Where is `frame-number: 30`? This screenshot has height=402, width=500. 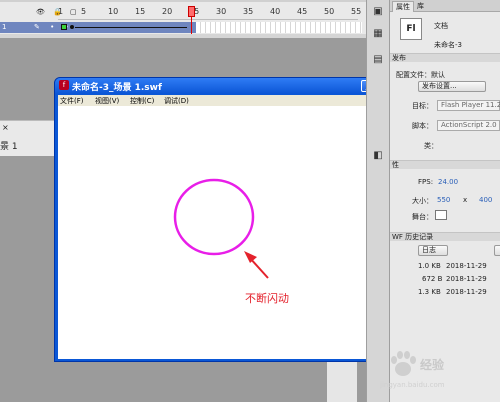
frame-number: 30 is located at coordinates (221, 11).